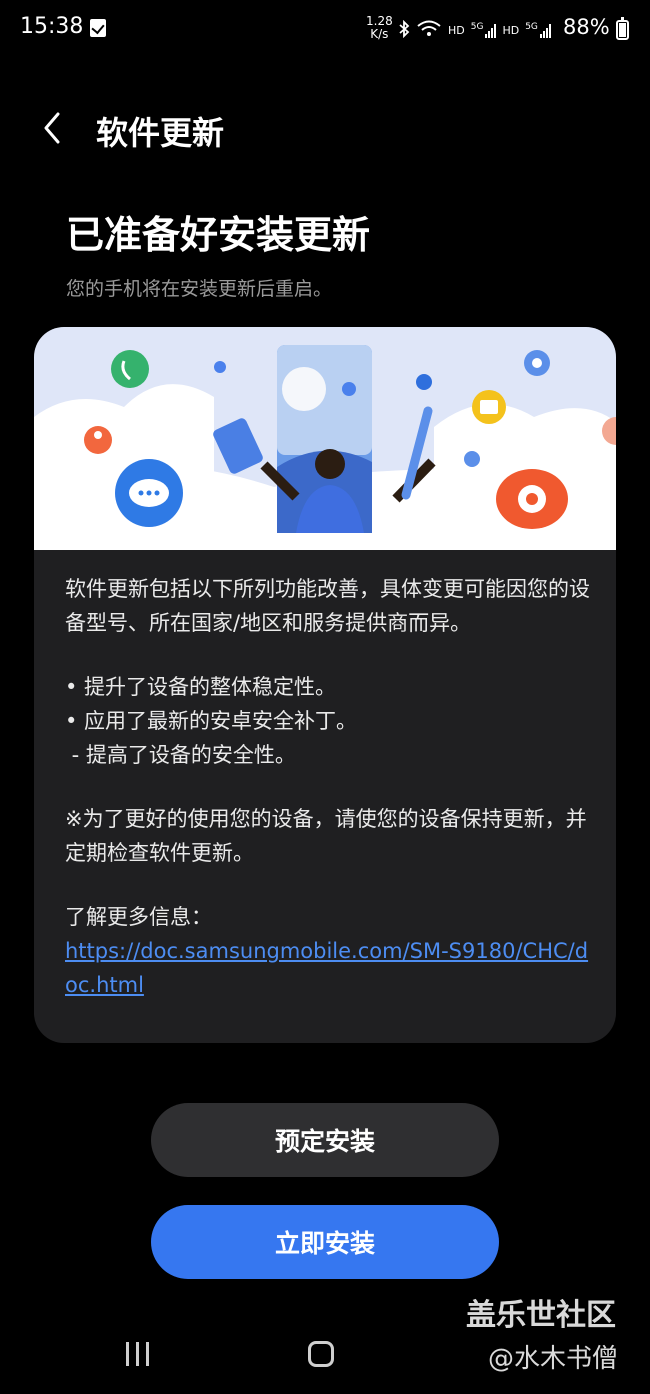 This screenshot has width=650, height=1394. I want to click on status-icons: HD 5G HD 5G, so click(474, 30).